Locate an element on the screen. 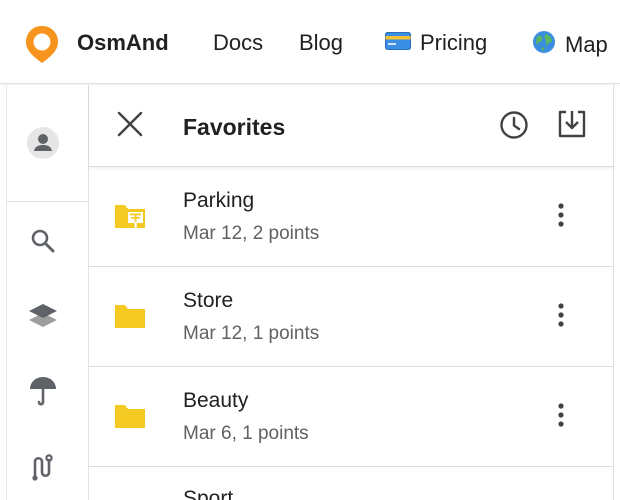 Image resolution: width=620 pixels, height=500 pixels. parking-folder-icon is located at coordinates (130, 216).